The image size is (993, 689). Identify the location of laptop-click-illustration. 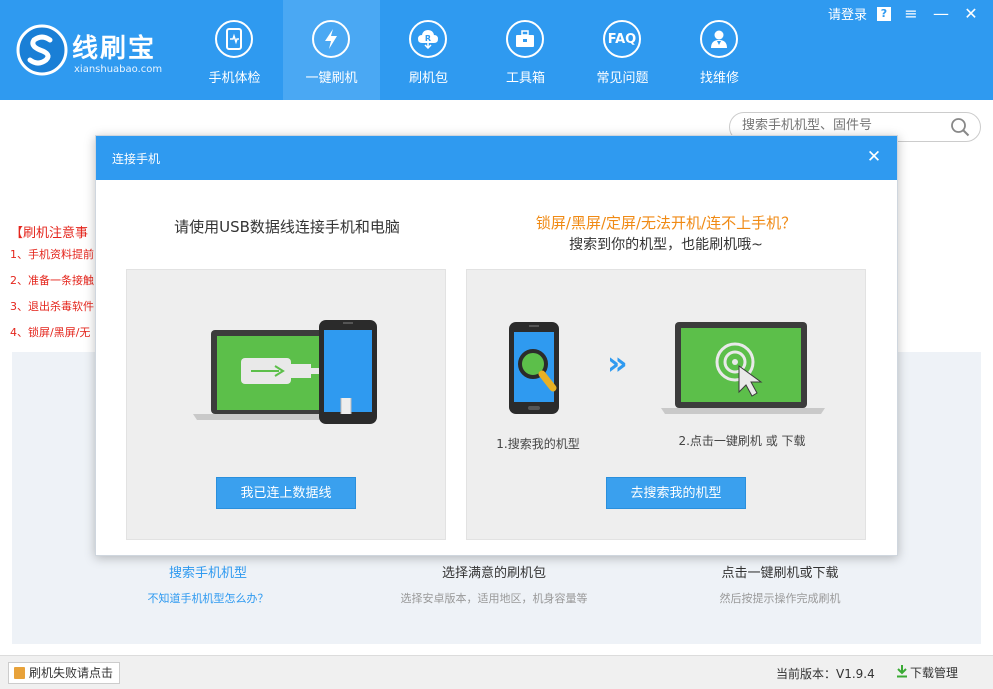
(743, 368).